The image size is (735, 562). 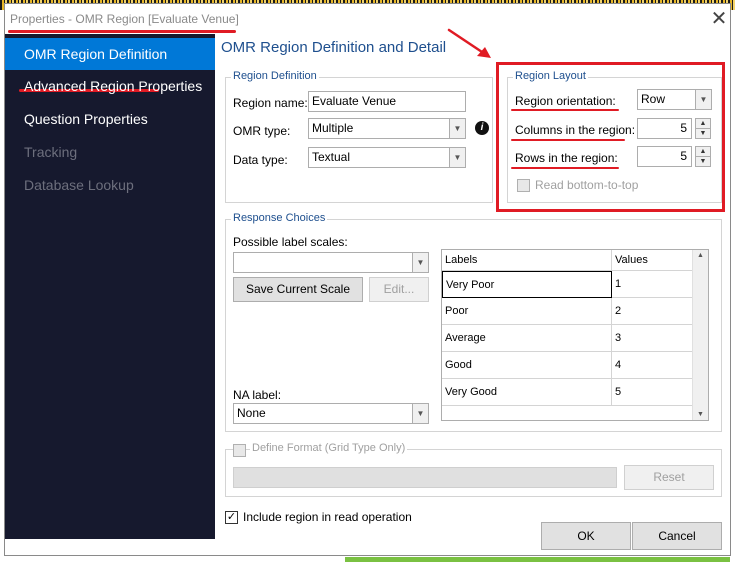 What do you see at coordinates (239, 450) in the screenshot?
I see `define-format-checkbox` at bounding box center [239, 450].